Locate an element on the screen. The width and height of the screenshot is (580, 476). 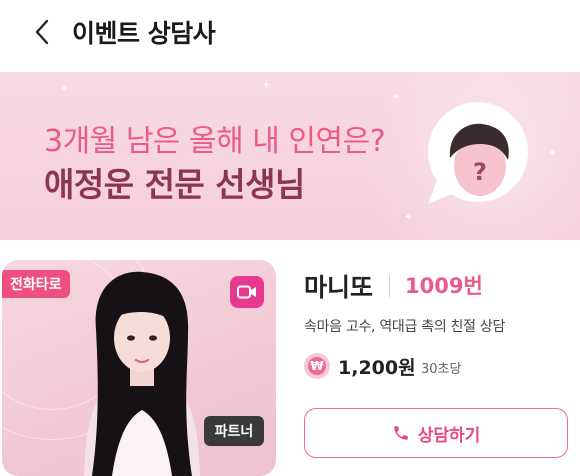
question-person-icon: ? is located at coordinates (478, 153).